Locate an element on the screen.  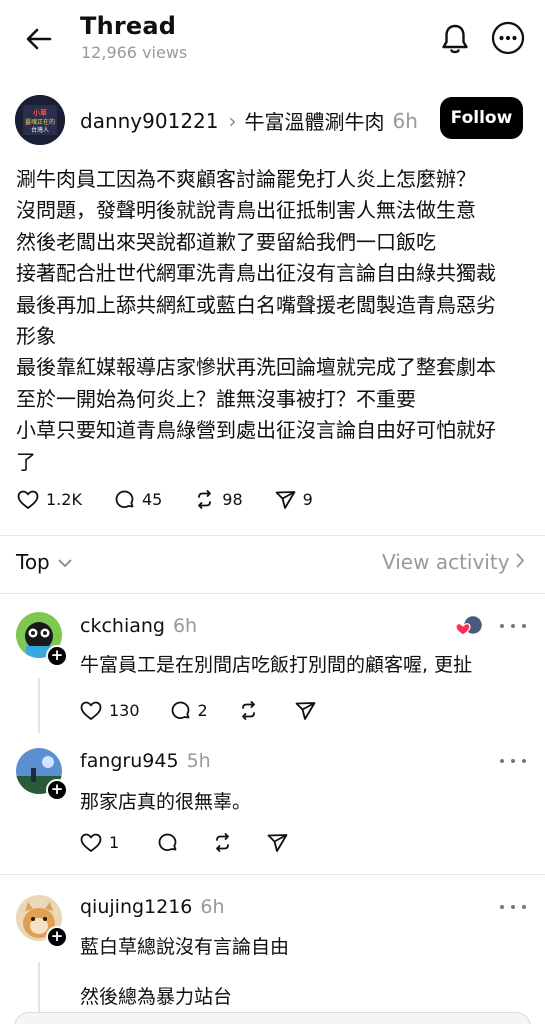
view-activity-label: View activity is located at coordinates (446, 562).